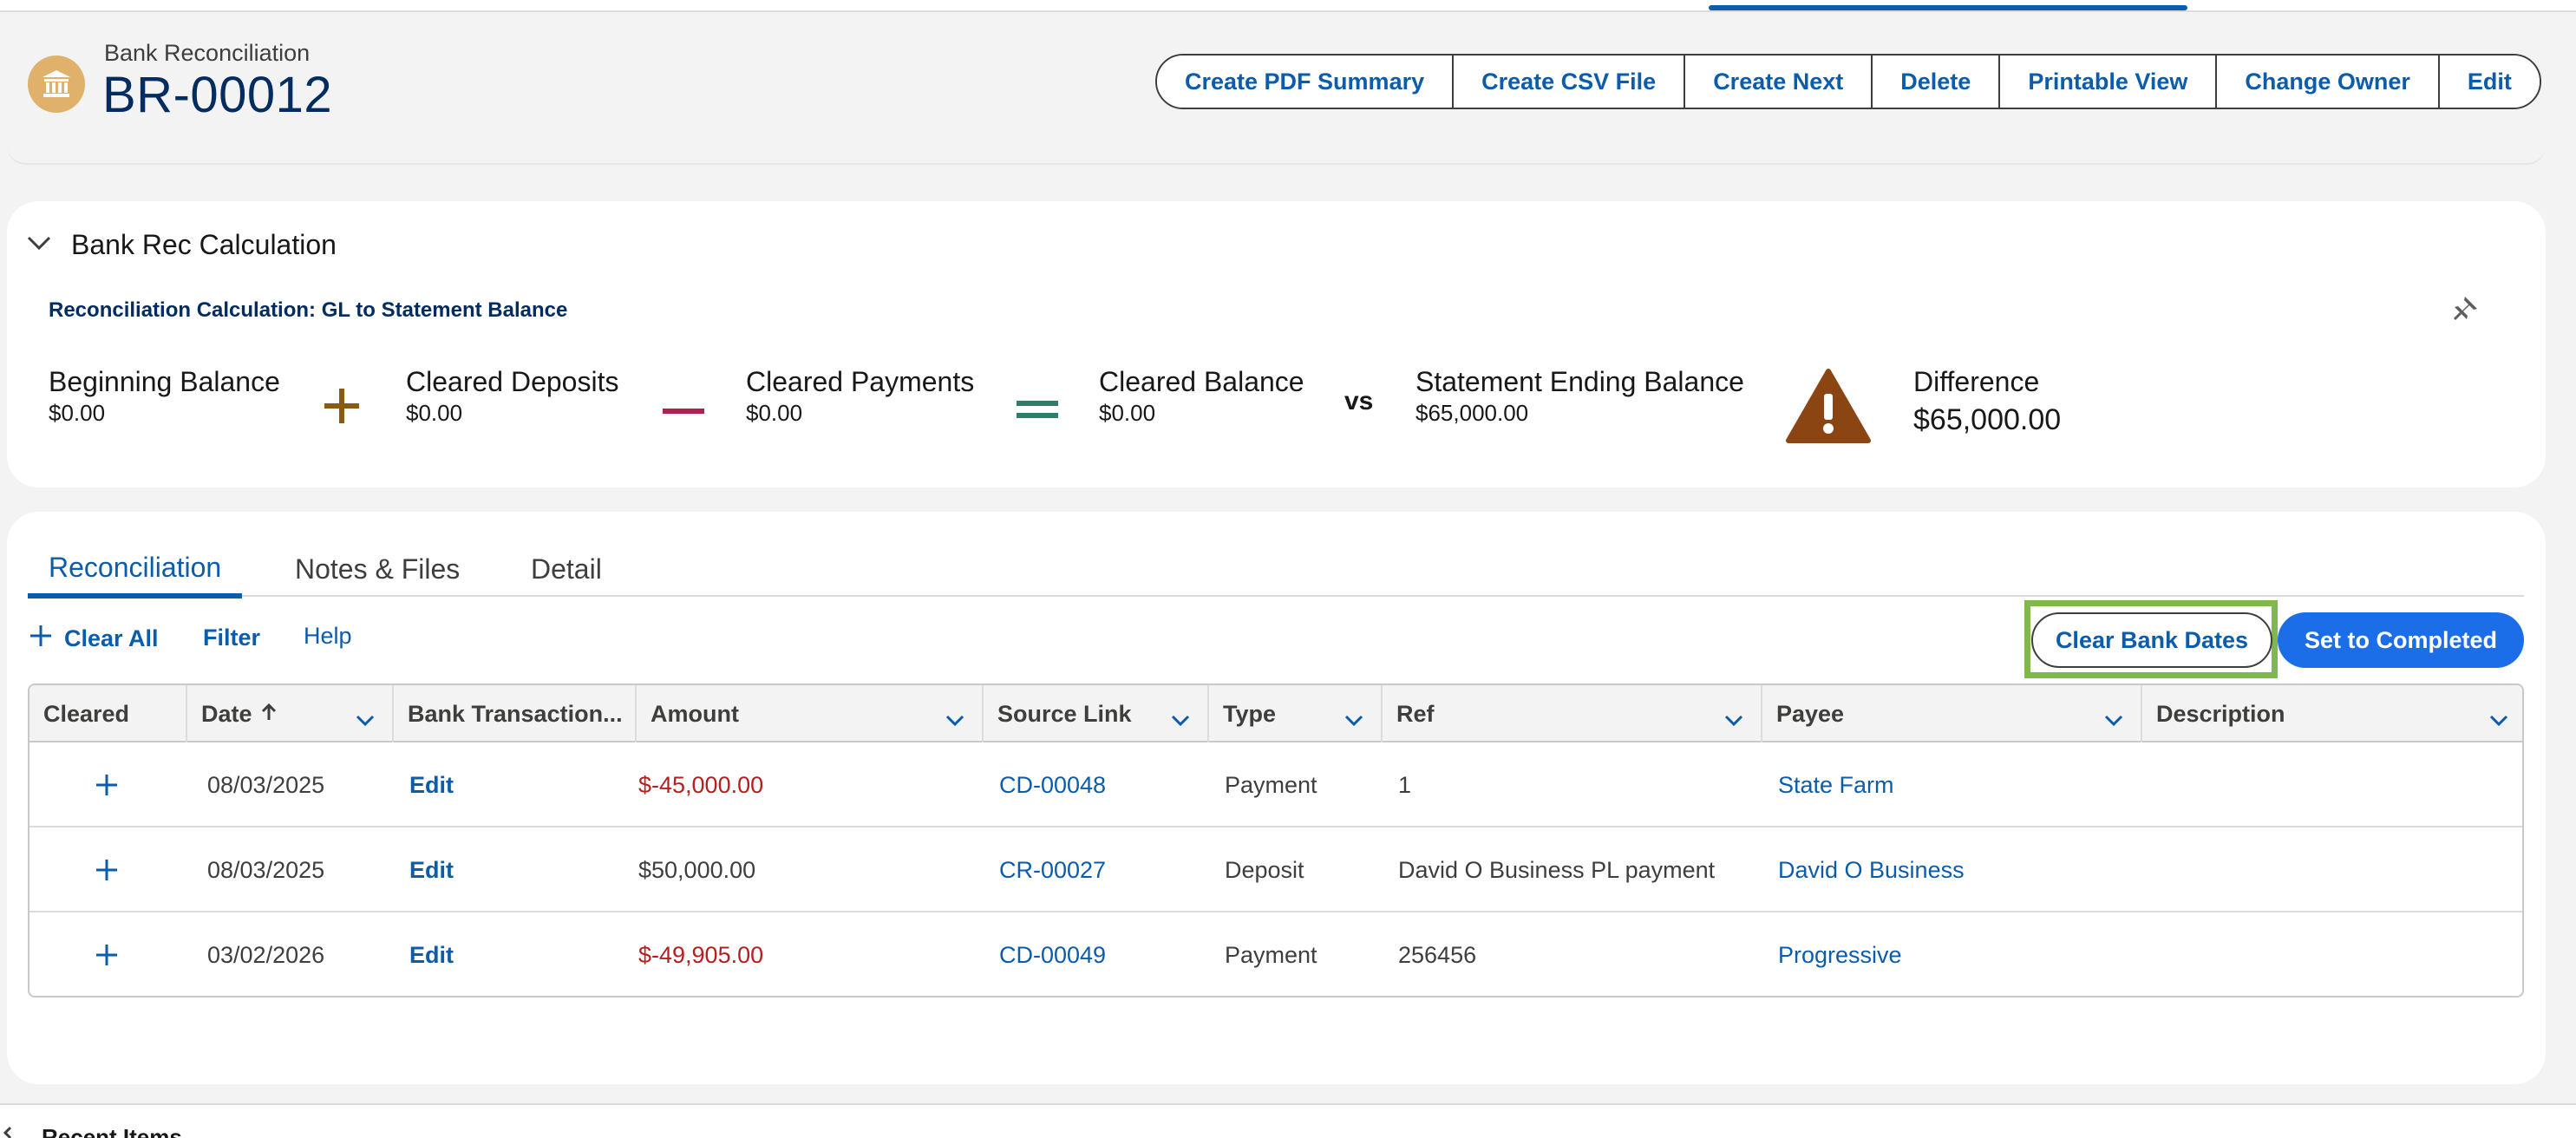 The height and width of the screenshot is (1138, 2576). Describe the element at coordinates (1064, 713) in the screenshot. I see `column-label: Source Link` at that location.